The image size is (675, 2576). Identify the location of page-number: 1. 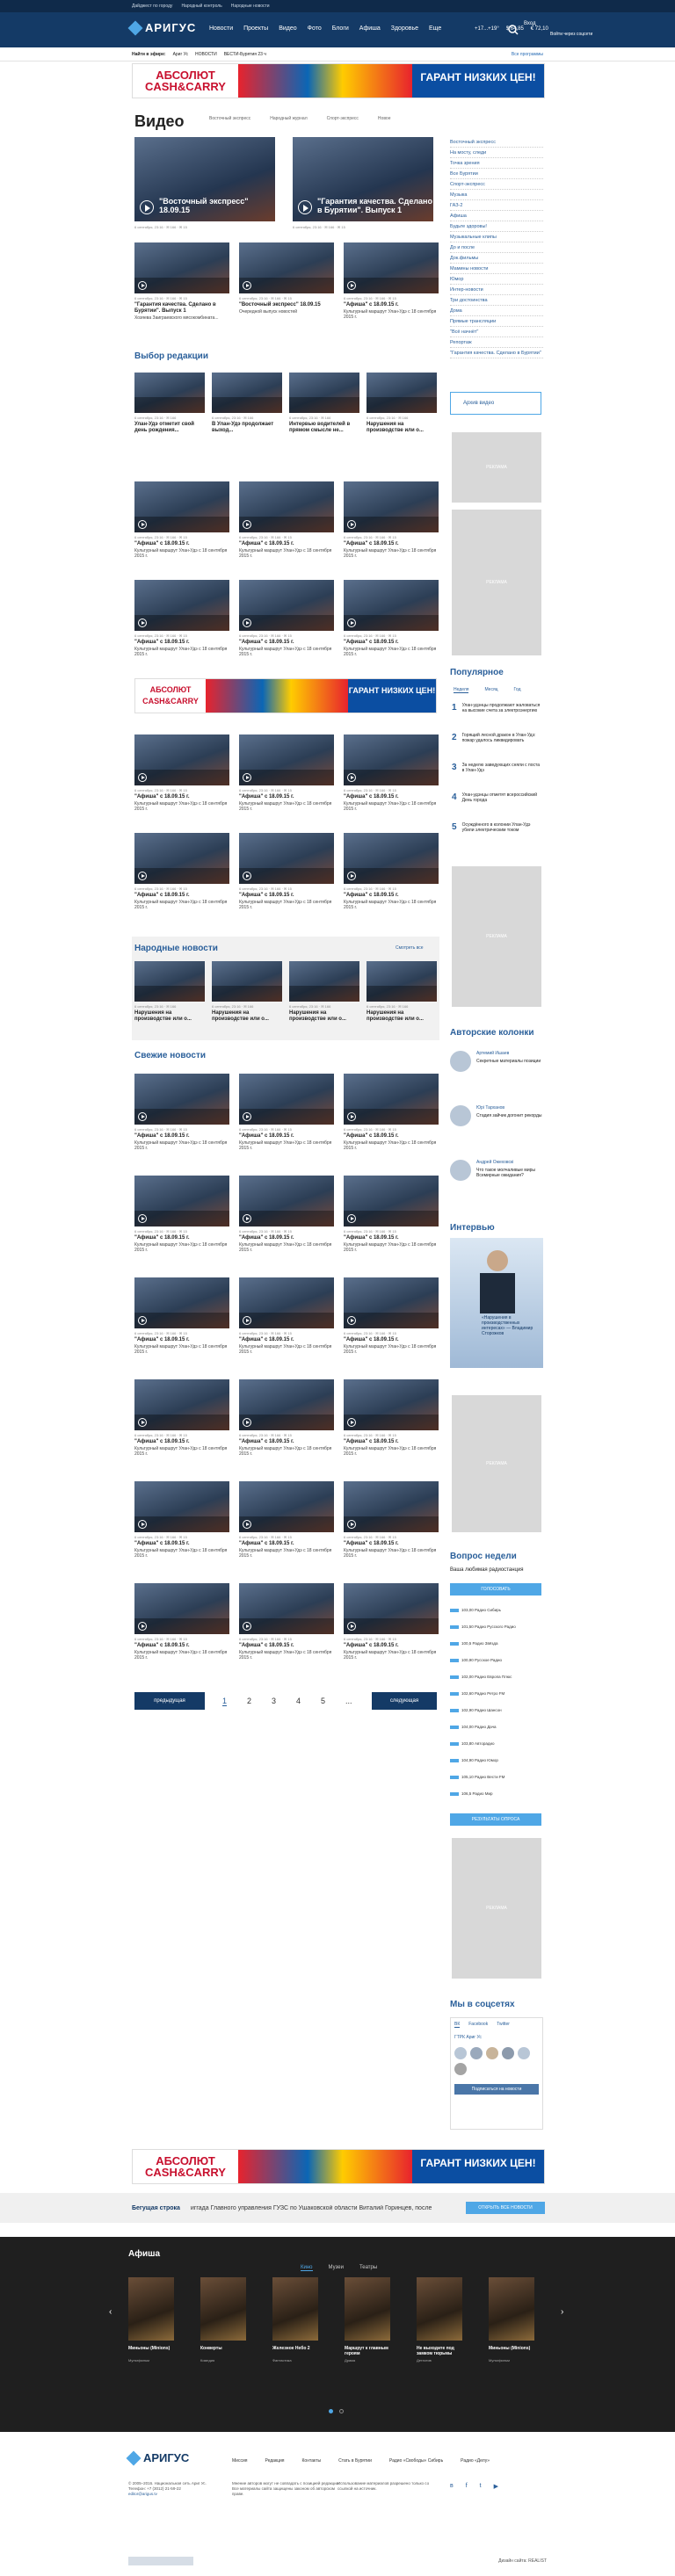
(225, 1701).